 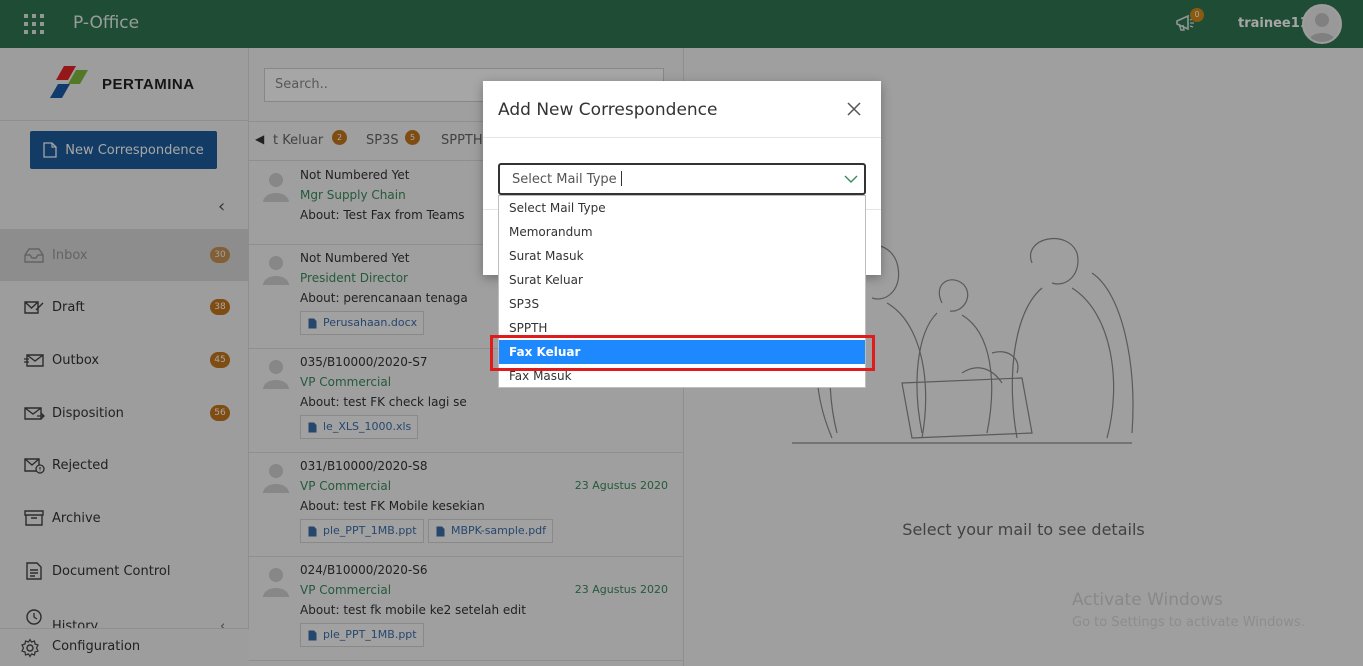 I want to click on option-memorandum: Memorandum, so click(x=682, y=232).